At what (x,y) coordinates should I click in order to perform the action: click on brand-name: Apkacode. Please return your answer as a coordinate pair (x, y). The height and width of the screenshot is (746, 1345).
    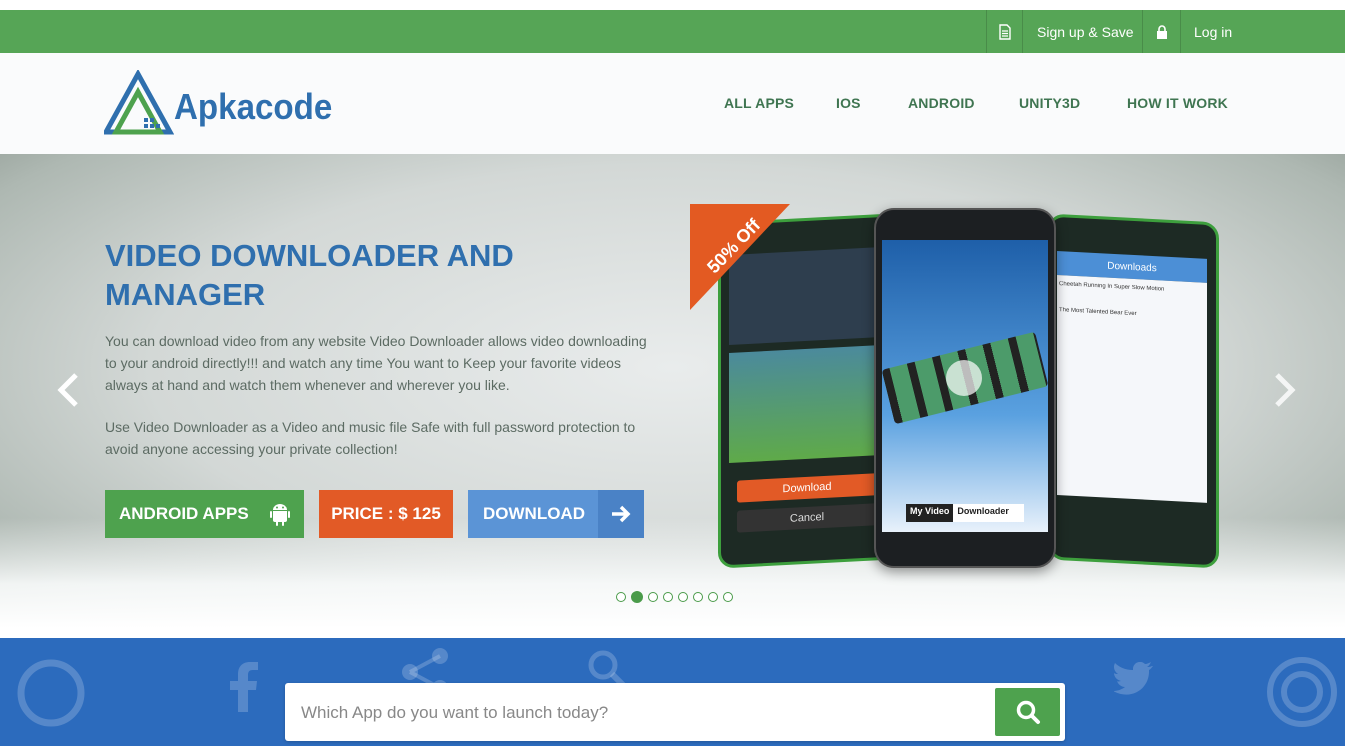
    Looking at the image, I should click on (253, 107).